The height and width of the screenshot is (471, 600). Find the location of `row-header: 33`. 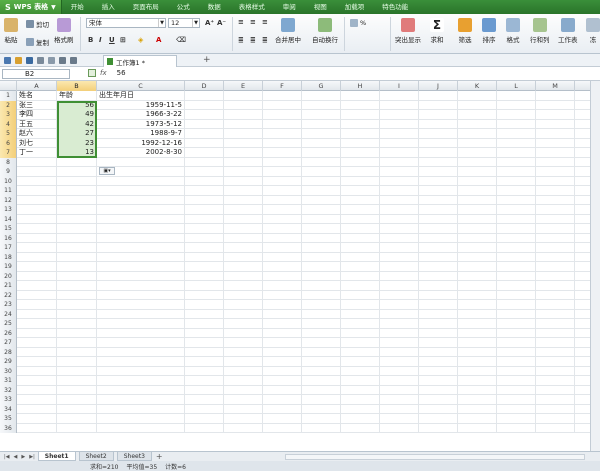

row-header: 33 is located at coordinates (8, 400).